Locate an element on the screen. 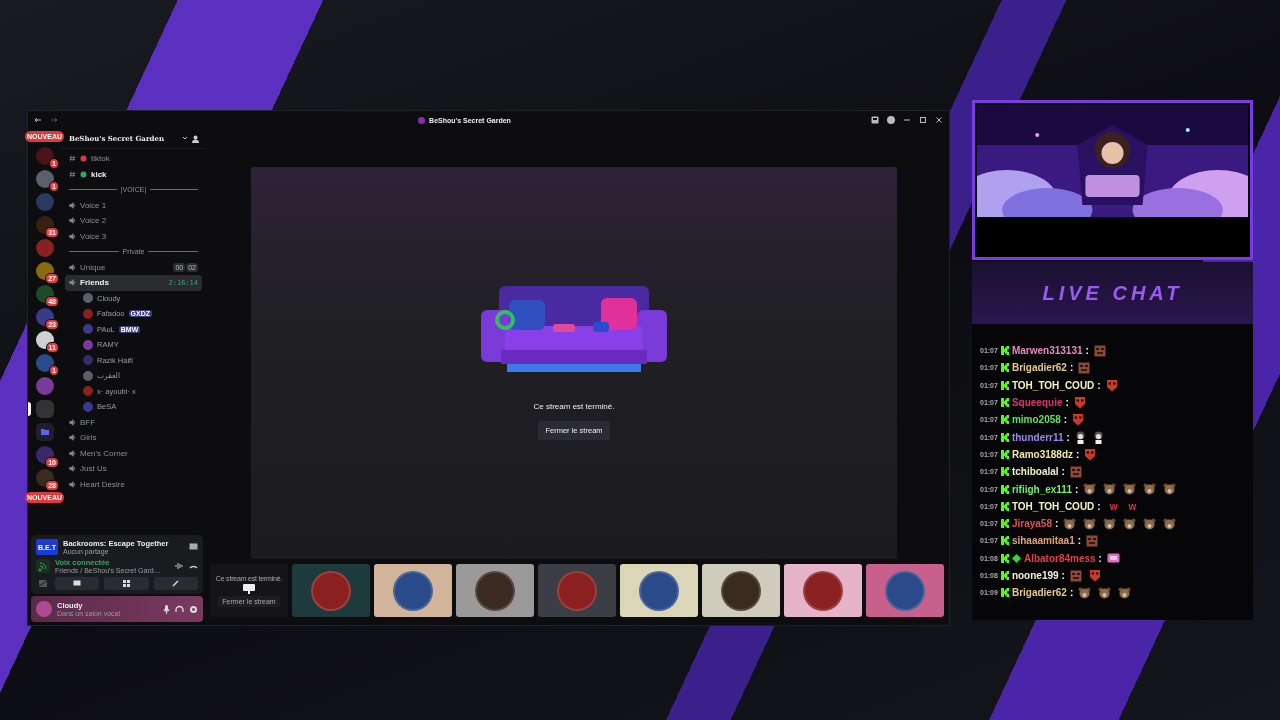 This screenshot has height=720, width=1280. voice-channel: BFF is located at coordinates (133, 422).